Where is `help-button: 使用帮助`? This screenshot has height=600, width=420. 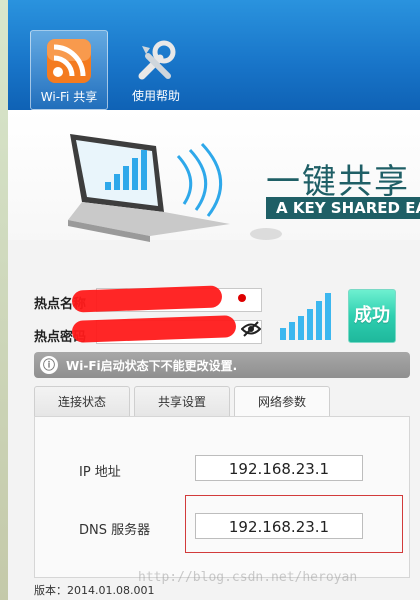
help-button: 使用帮助 is located at coordinates (156, 69).